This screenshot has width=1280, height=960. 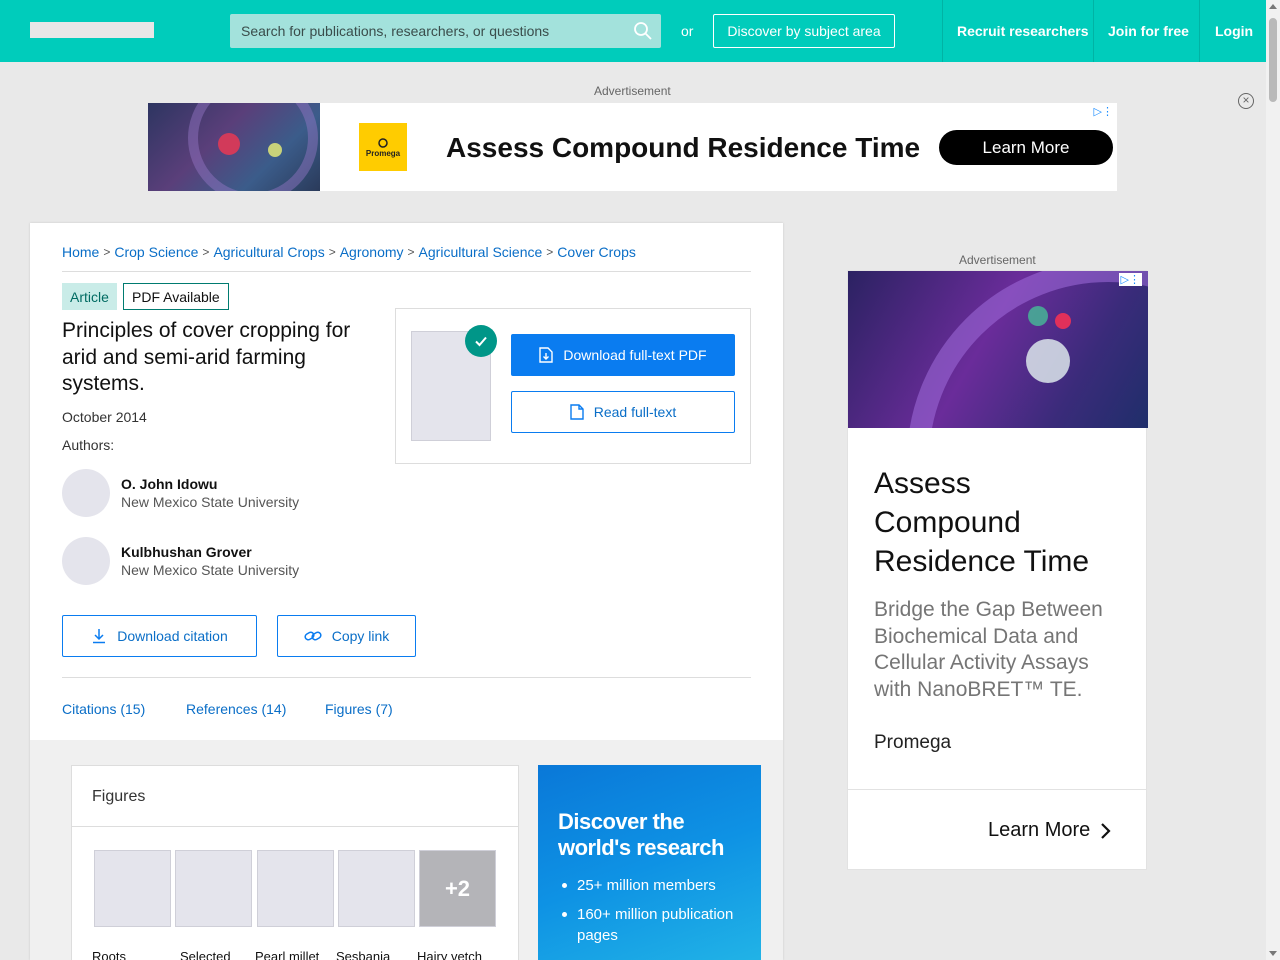 What do you see at coordinates (1039, 830) in the screenshot?
I see `ad-cta-label: Learn More` at bounding box center [1039, 830].